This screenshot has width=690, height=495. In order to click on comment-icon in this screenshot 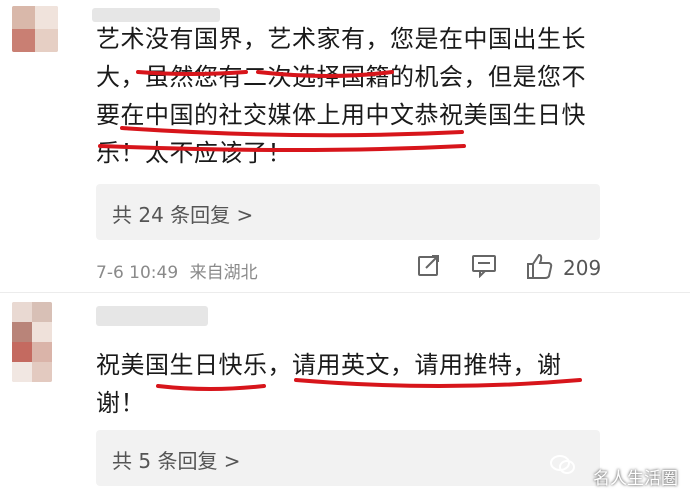, I will do `click(484, 265)`.